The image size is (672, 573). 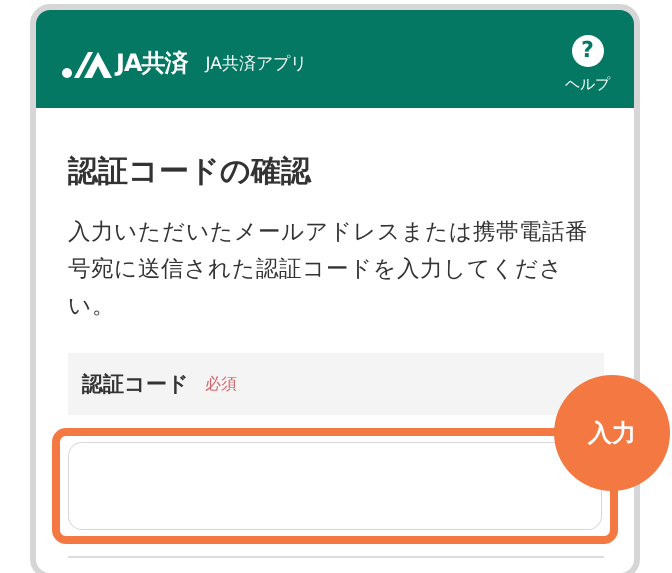 What do you see at coordinates (190, 172) in the screenshot?
I see `page-title: 認証コードの確認` at bounding box center [190, 172].